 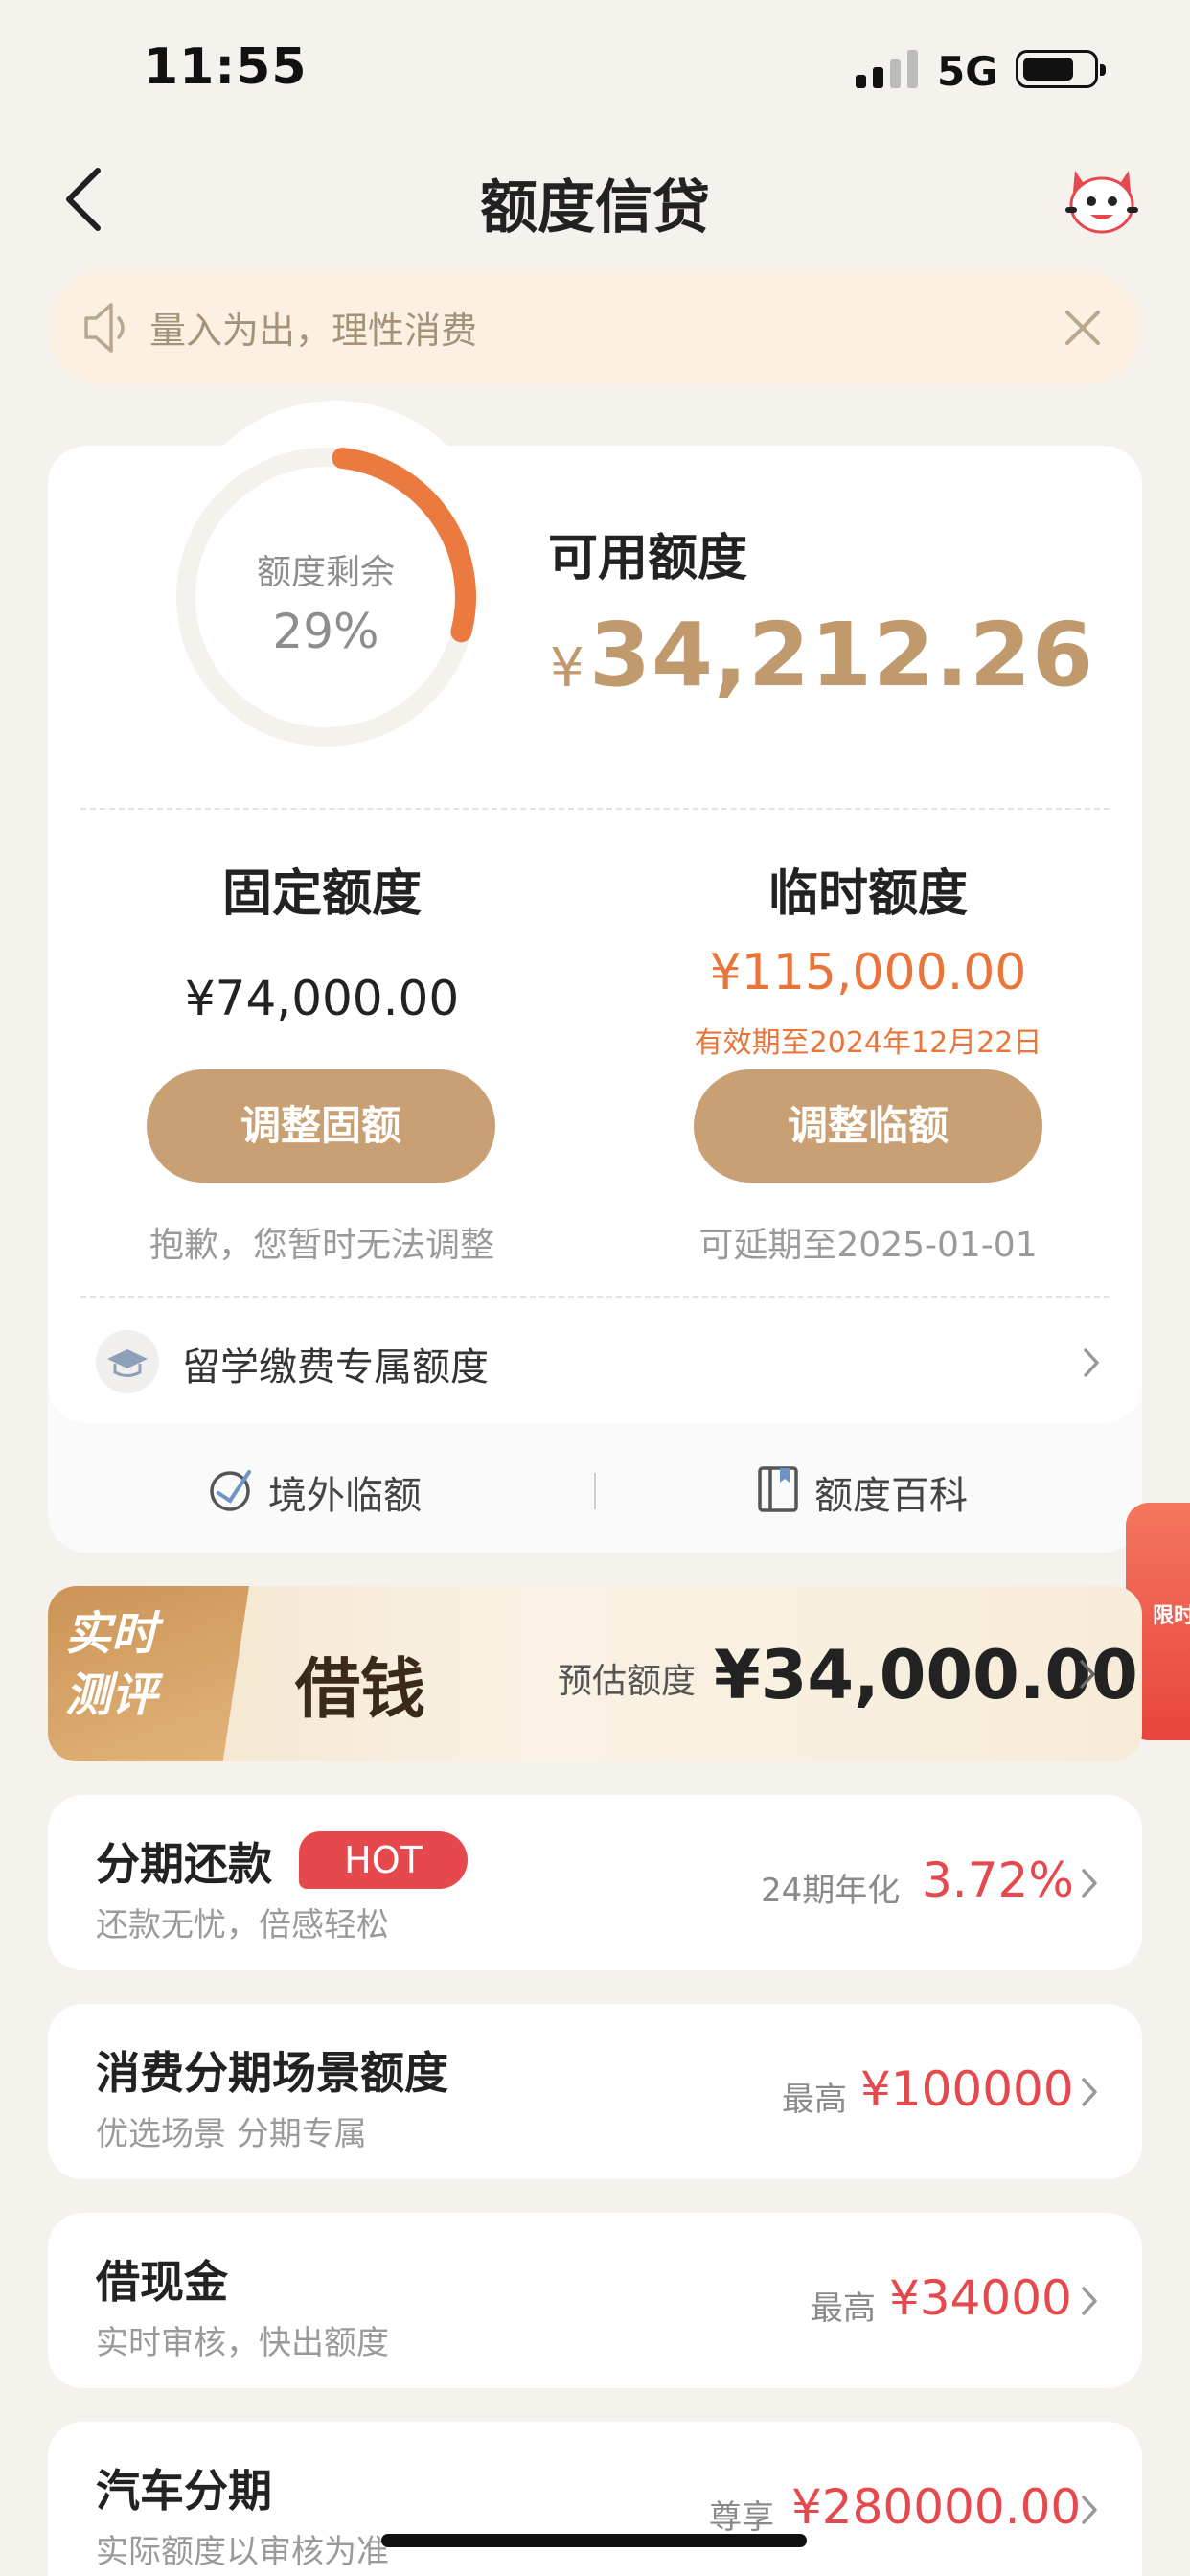 I want to click on currency-symbol: ¥, so click(x=567, y=668).